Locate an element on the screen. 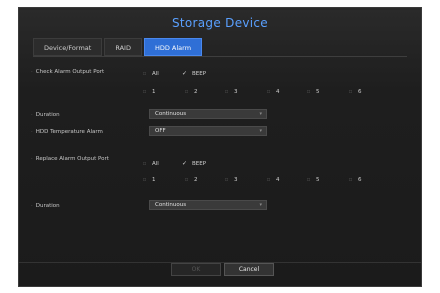 The image size is (440, 293). check-alarm-port-4: ▫ 4 is located at coordinates (272, 91).